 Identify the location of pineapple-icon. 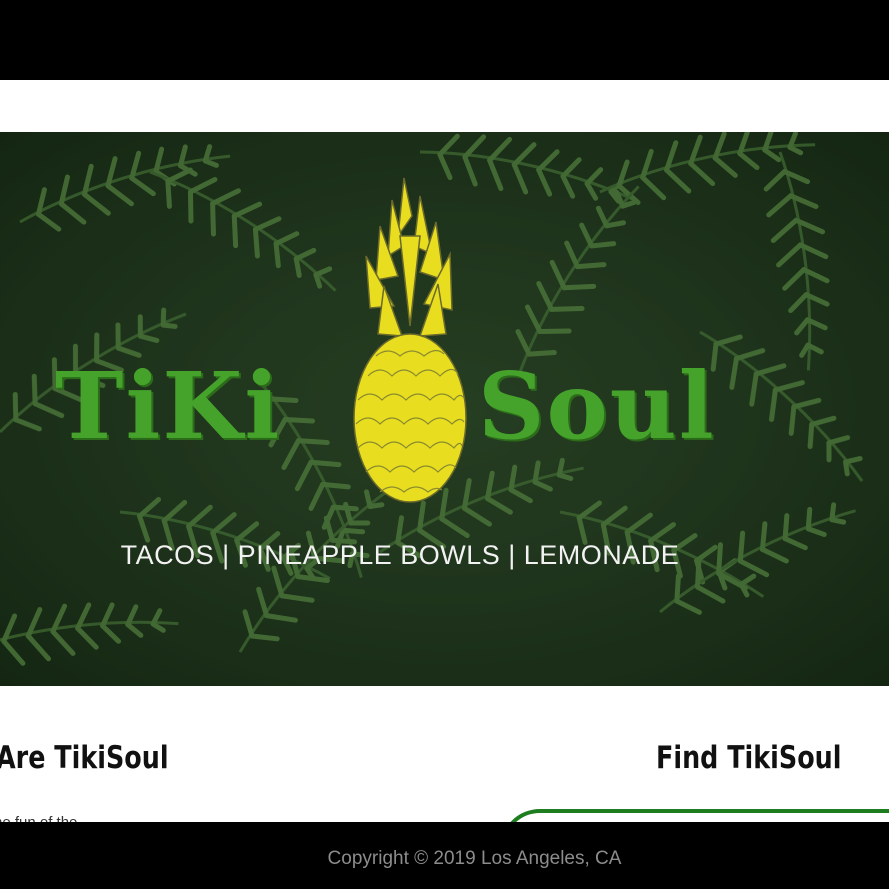
(410, 340).